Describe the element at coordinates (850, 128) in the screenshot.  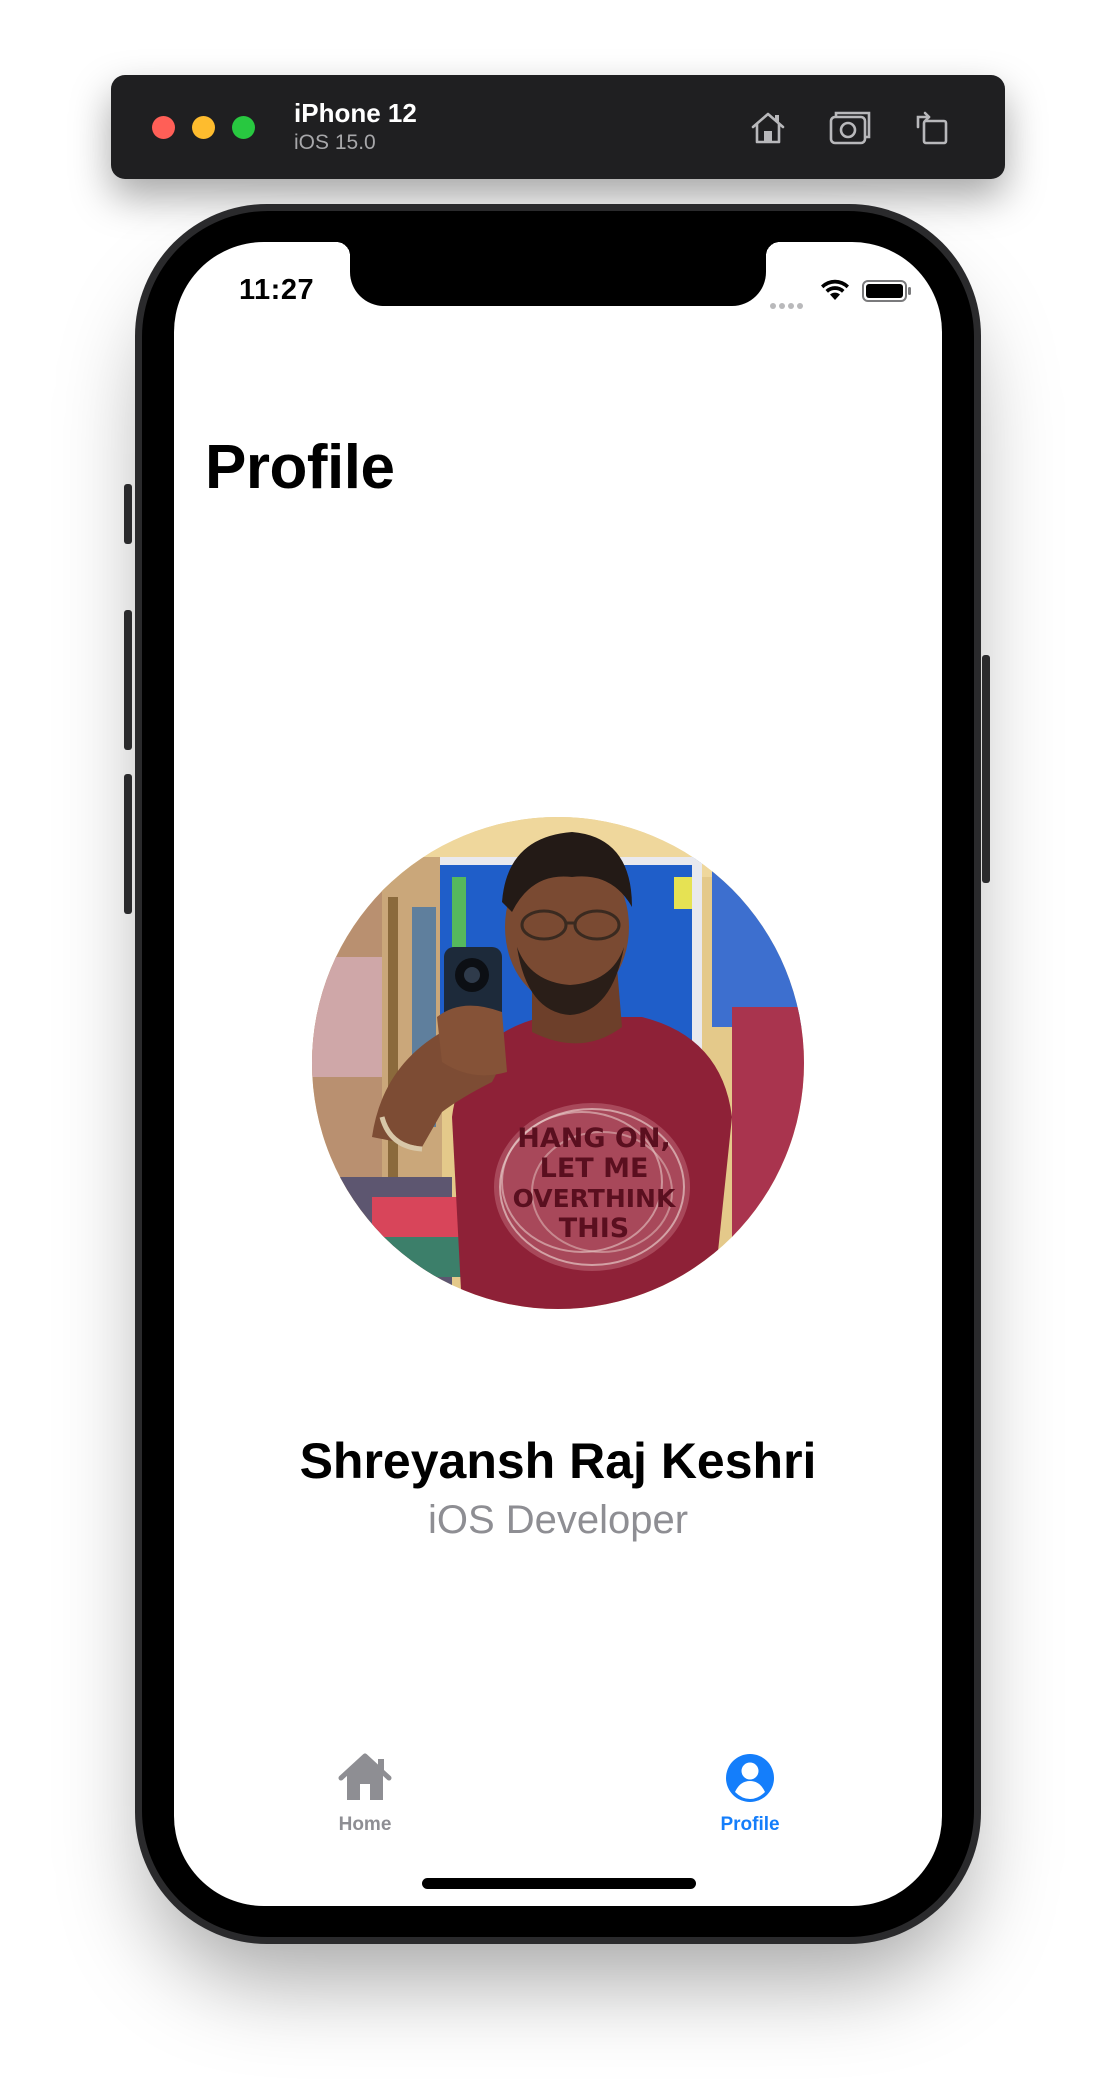
I see `camera-icon` at that location.